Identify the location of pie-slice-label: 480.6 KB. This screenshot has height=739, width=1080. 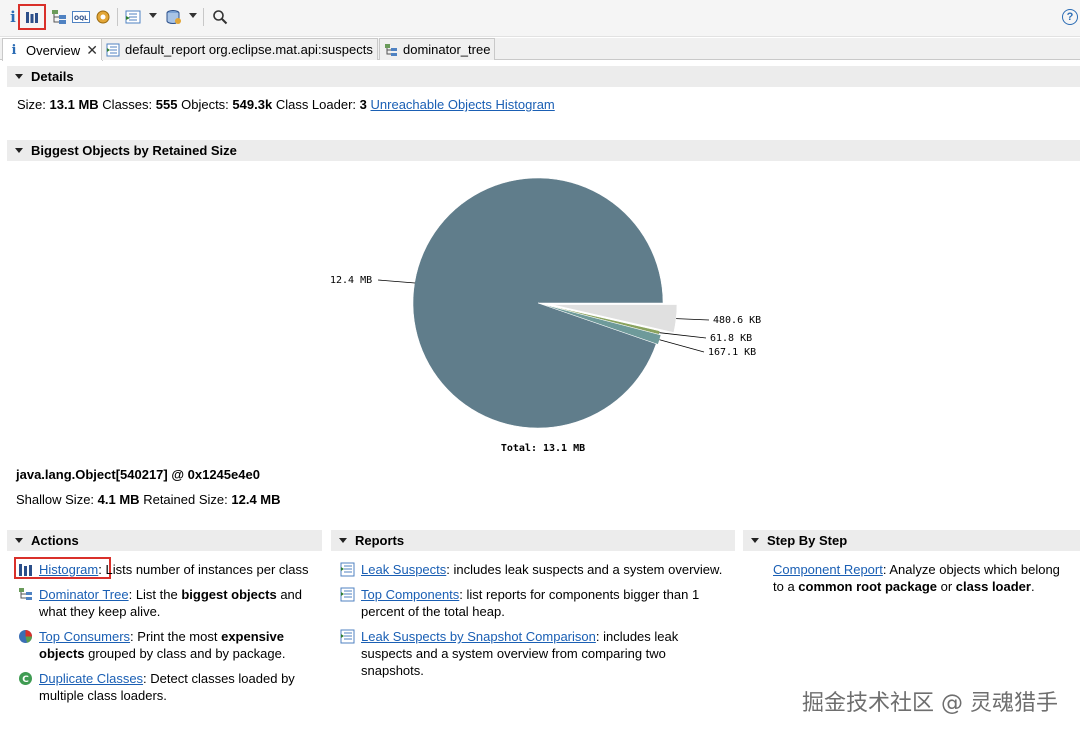
(737, 320).